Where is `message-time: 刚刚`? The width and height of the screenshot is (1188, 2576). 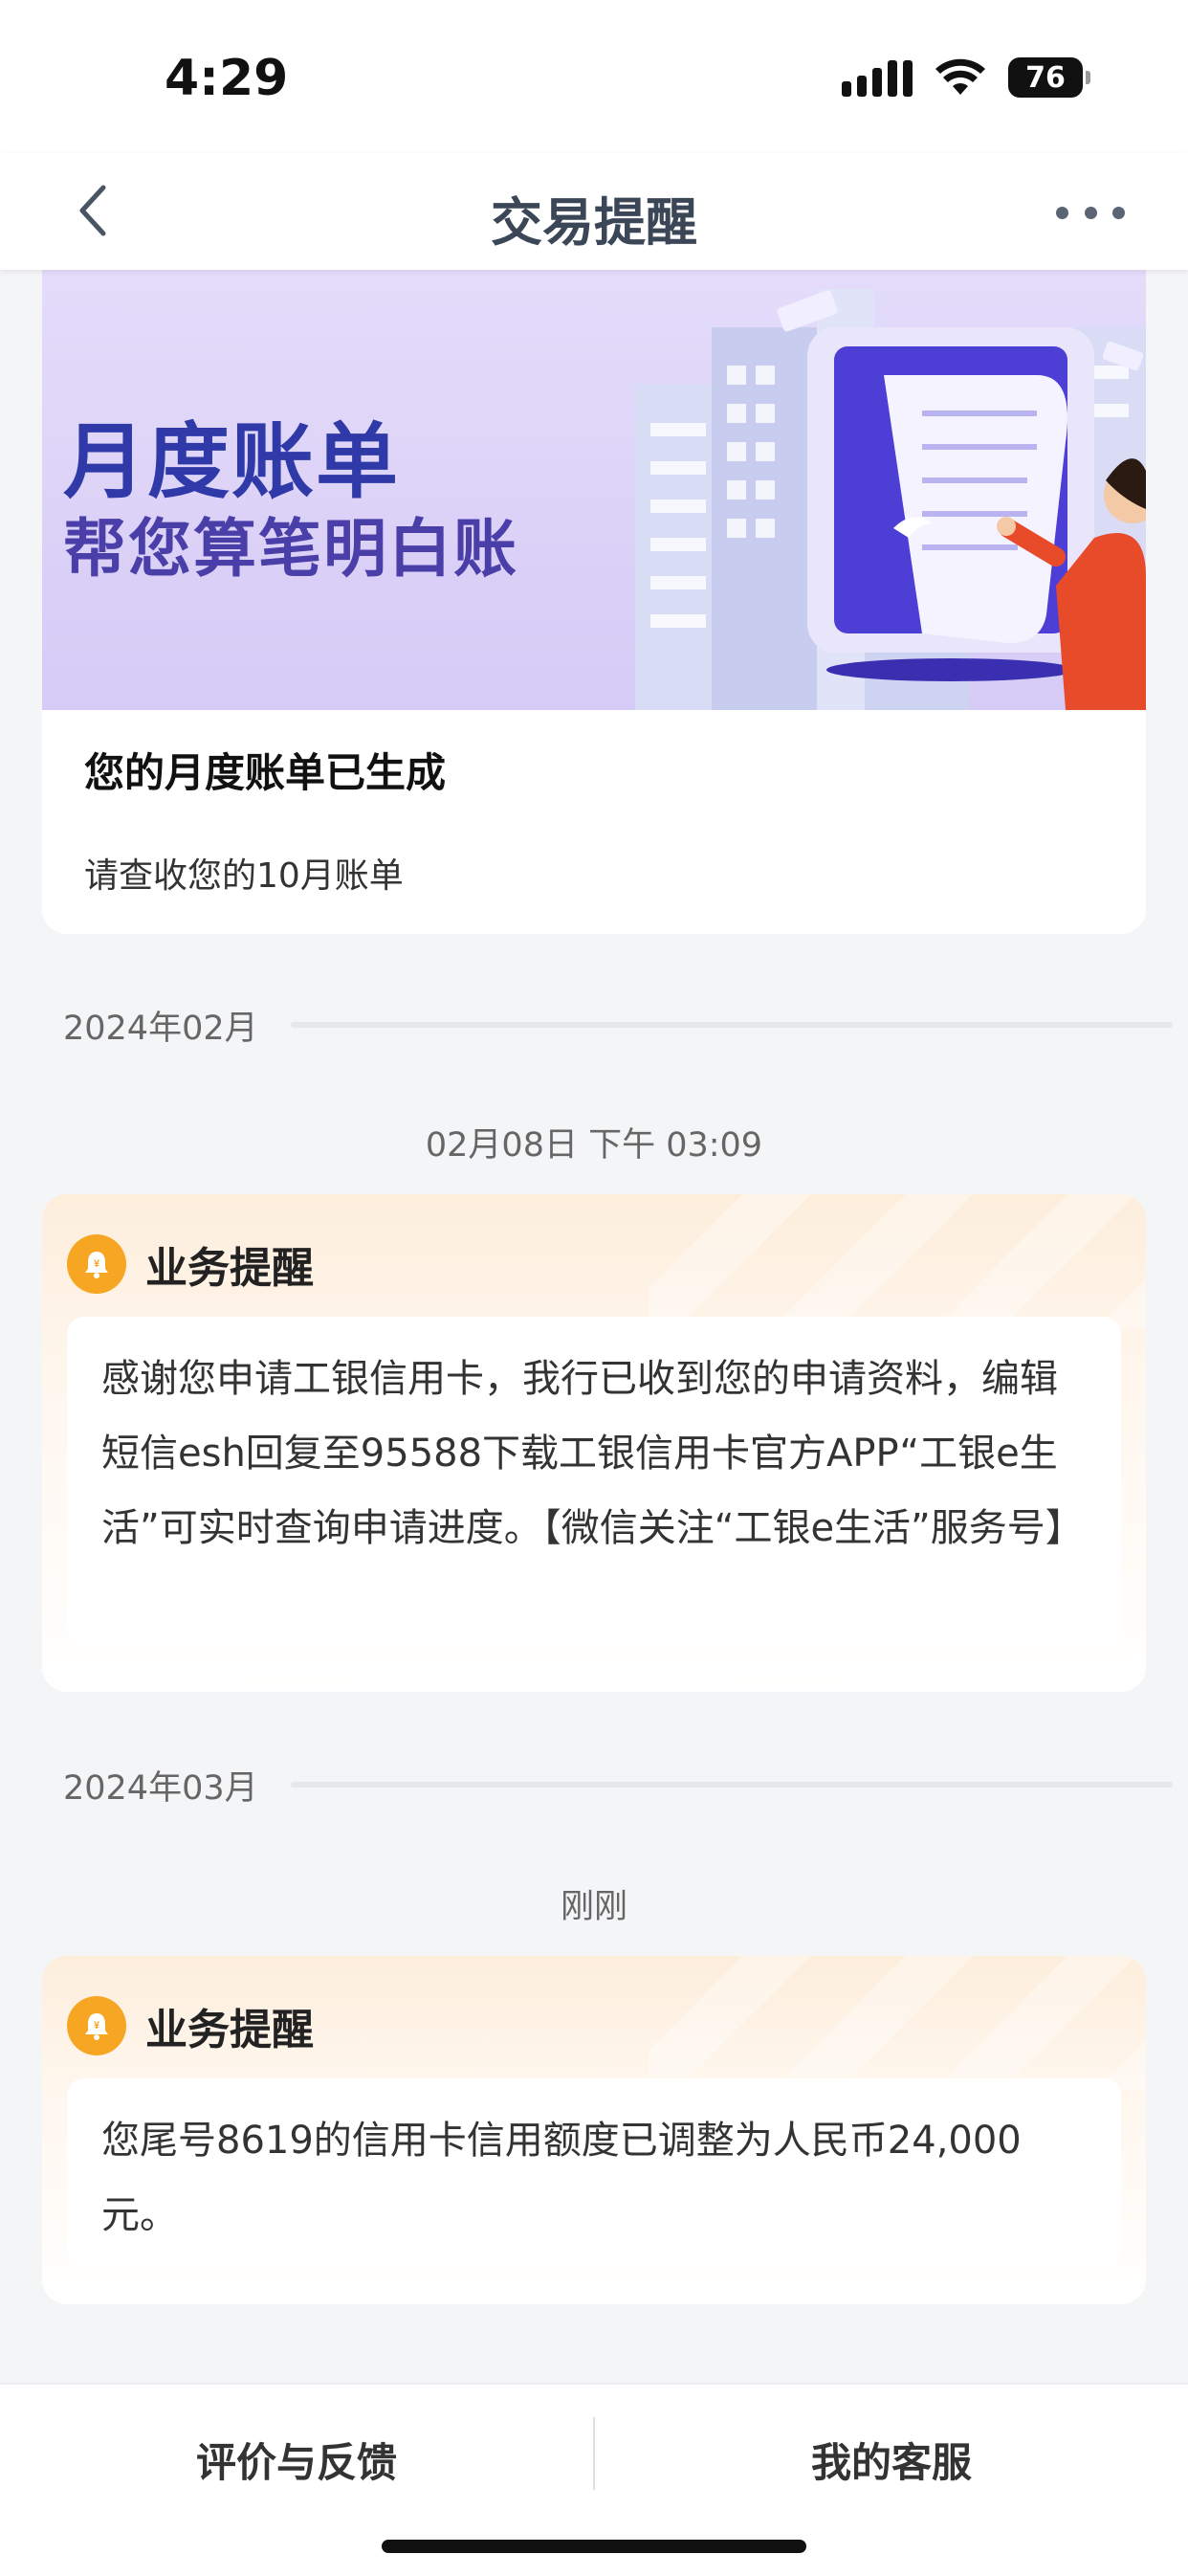 message-time: 刚刚 is located at coordinates (593, 1907).